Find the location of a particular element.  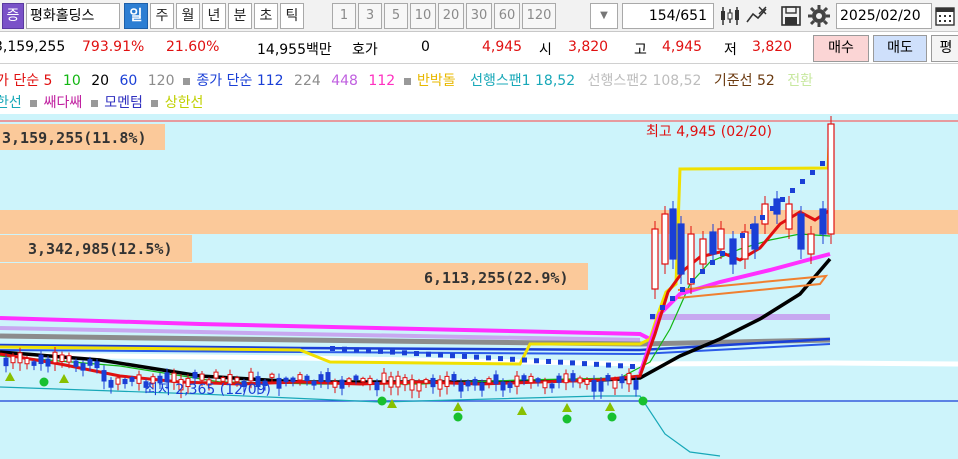

legend-close-ma224: 224 is located at coordinates (307, 81).